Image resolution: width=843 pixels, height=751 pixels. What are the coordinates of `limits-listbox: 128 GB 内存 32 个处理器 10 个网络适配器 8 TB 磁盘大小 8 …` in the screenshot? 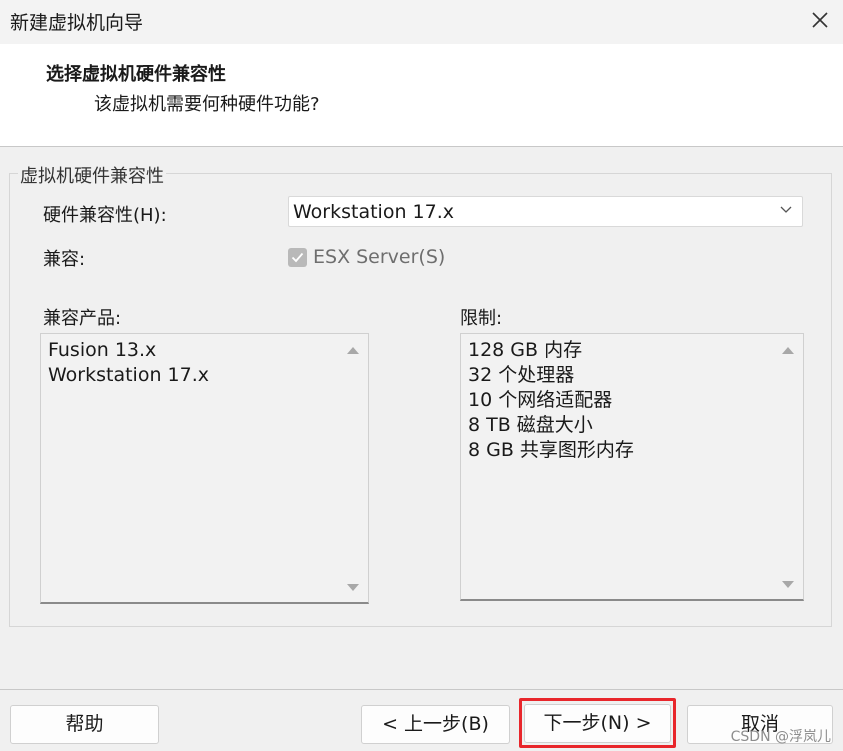 It's located at (632, 467).